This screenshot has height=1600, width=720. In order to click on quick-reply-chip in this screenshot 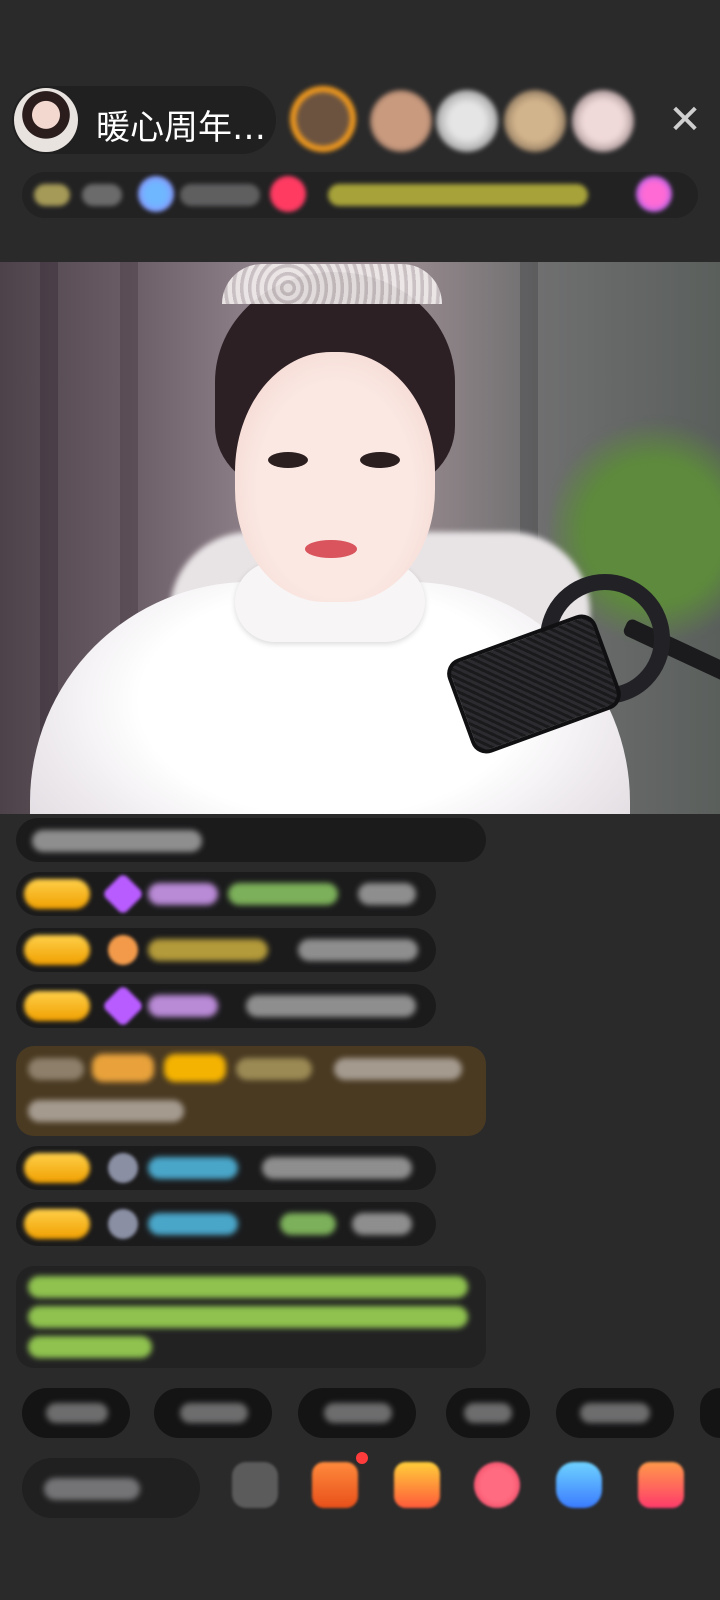, I will do `click(710, 1413)`.